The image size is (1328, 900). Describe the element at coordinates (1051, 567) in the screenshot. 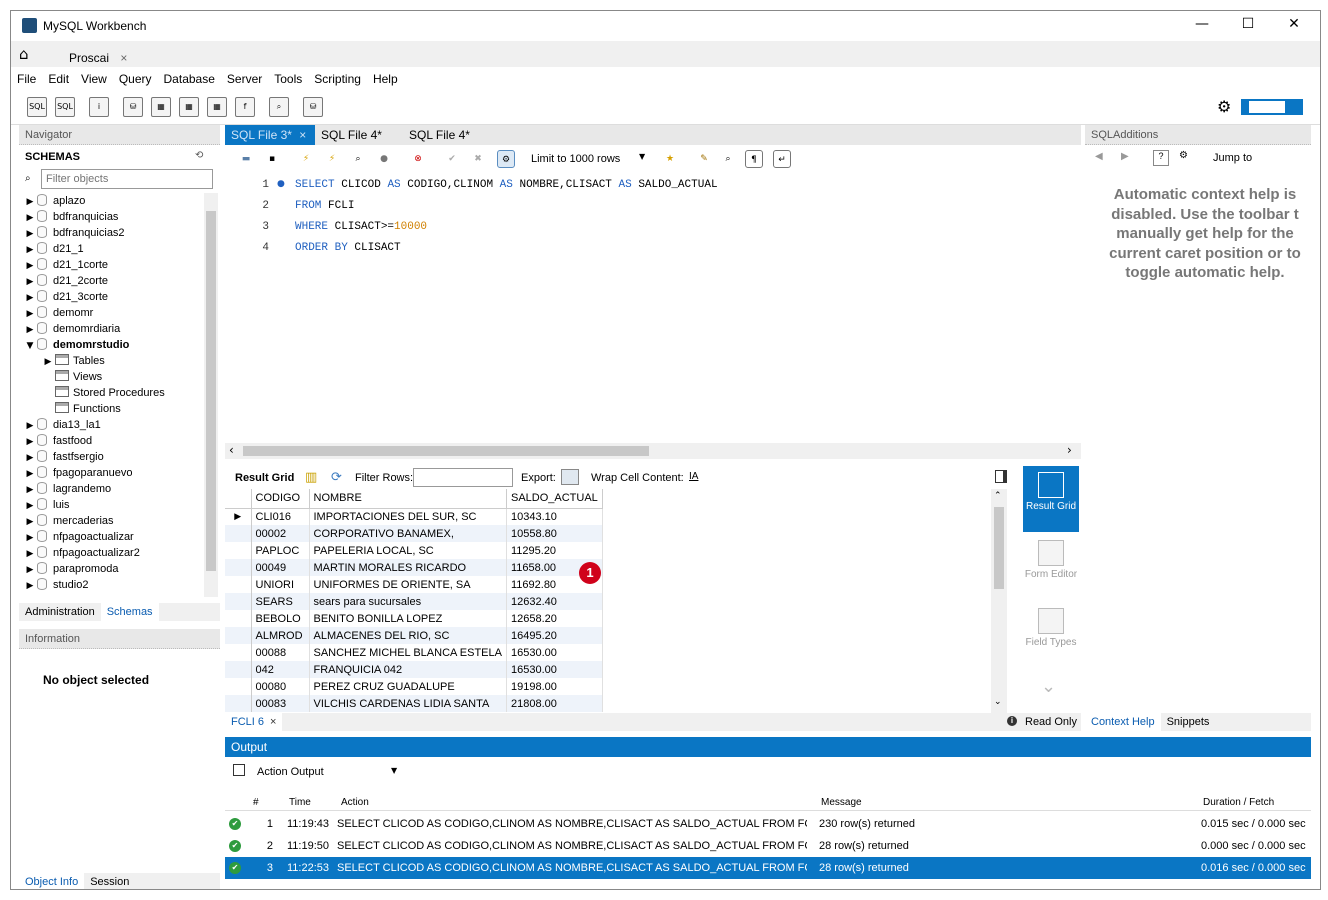

I see `form-editor-button: Form Editor` at that location.